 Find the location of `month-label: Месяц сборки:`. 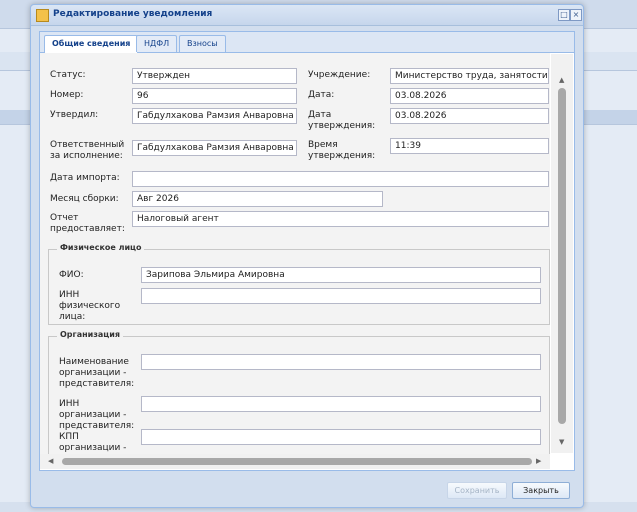

month-label: Месяц сборки: is located at coordinates (84, 199).